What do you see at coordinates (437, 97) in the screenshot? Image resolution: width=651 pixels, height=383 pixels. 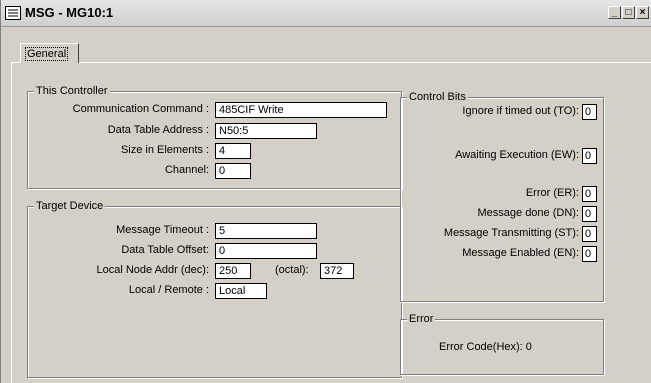 I see `control-bits-legend: Control Bits` at bounding box center [437, 97].